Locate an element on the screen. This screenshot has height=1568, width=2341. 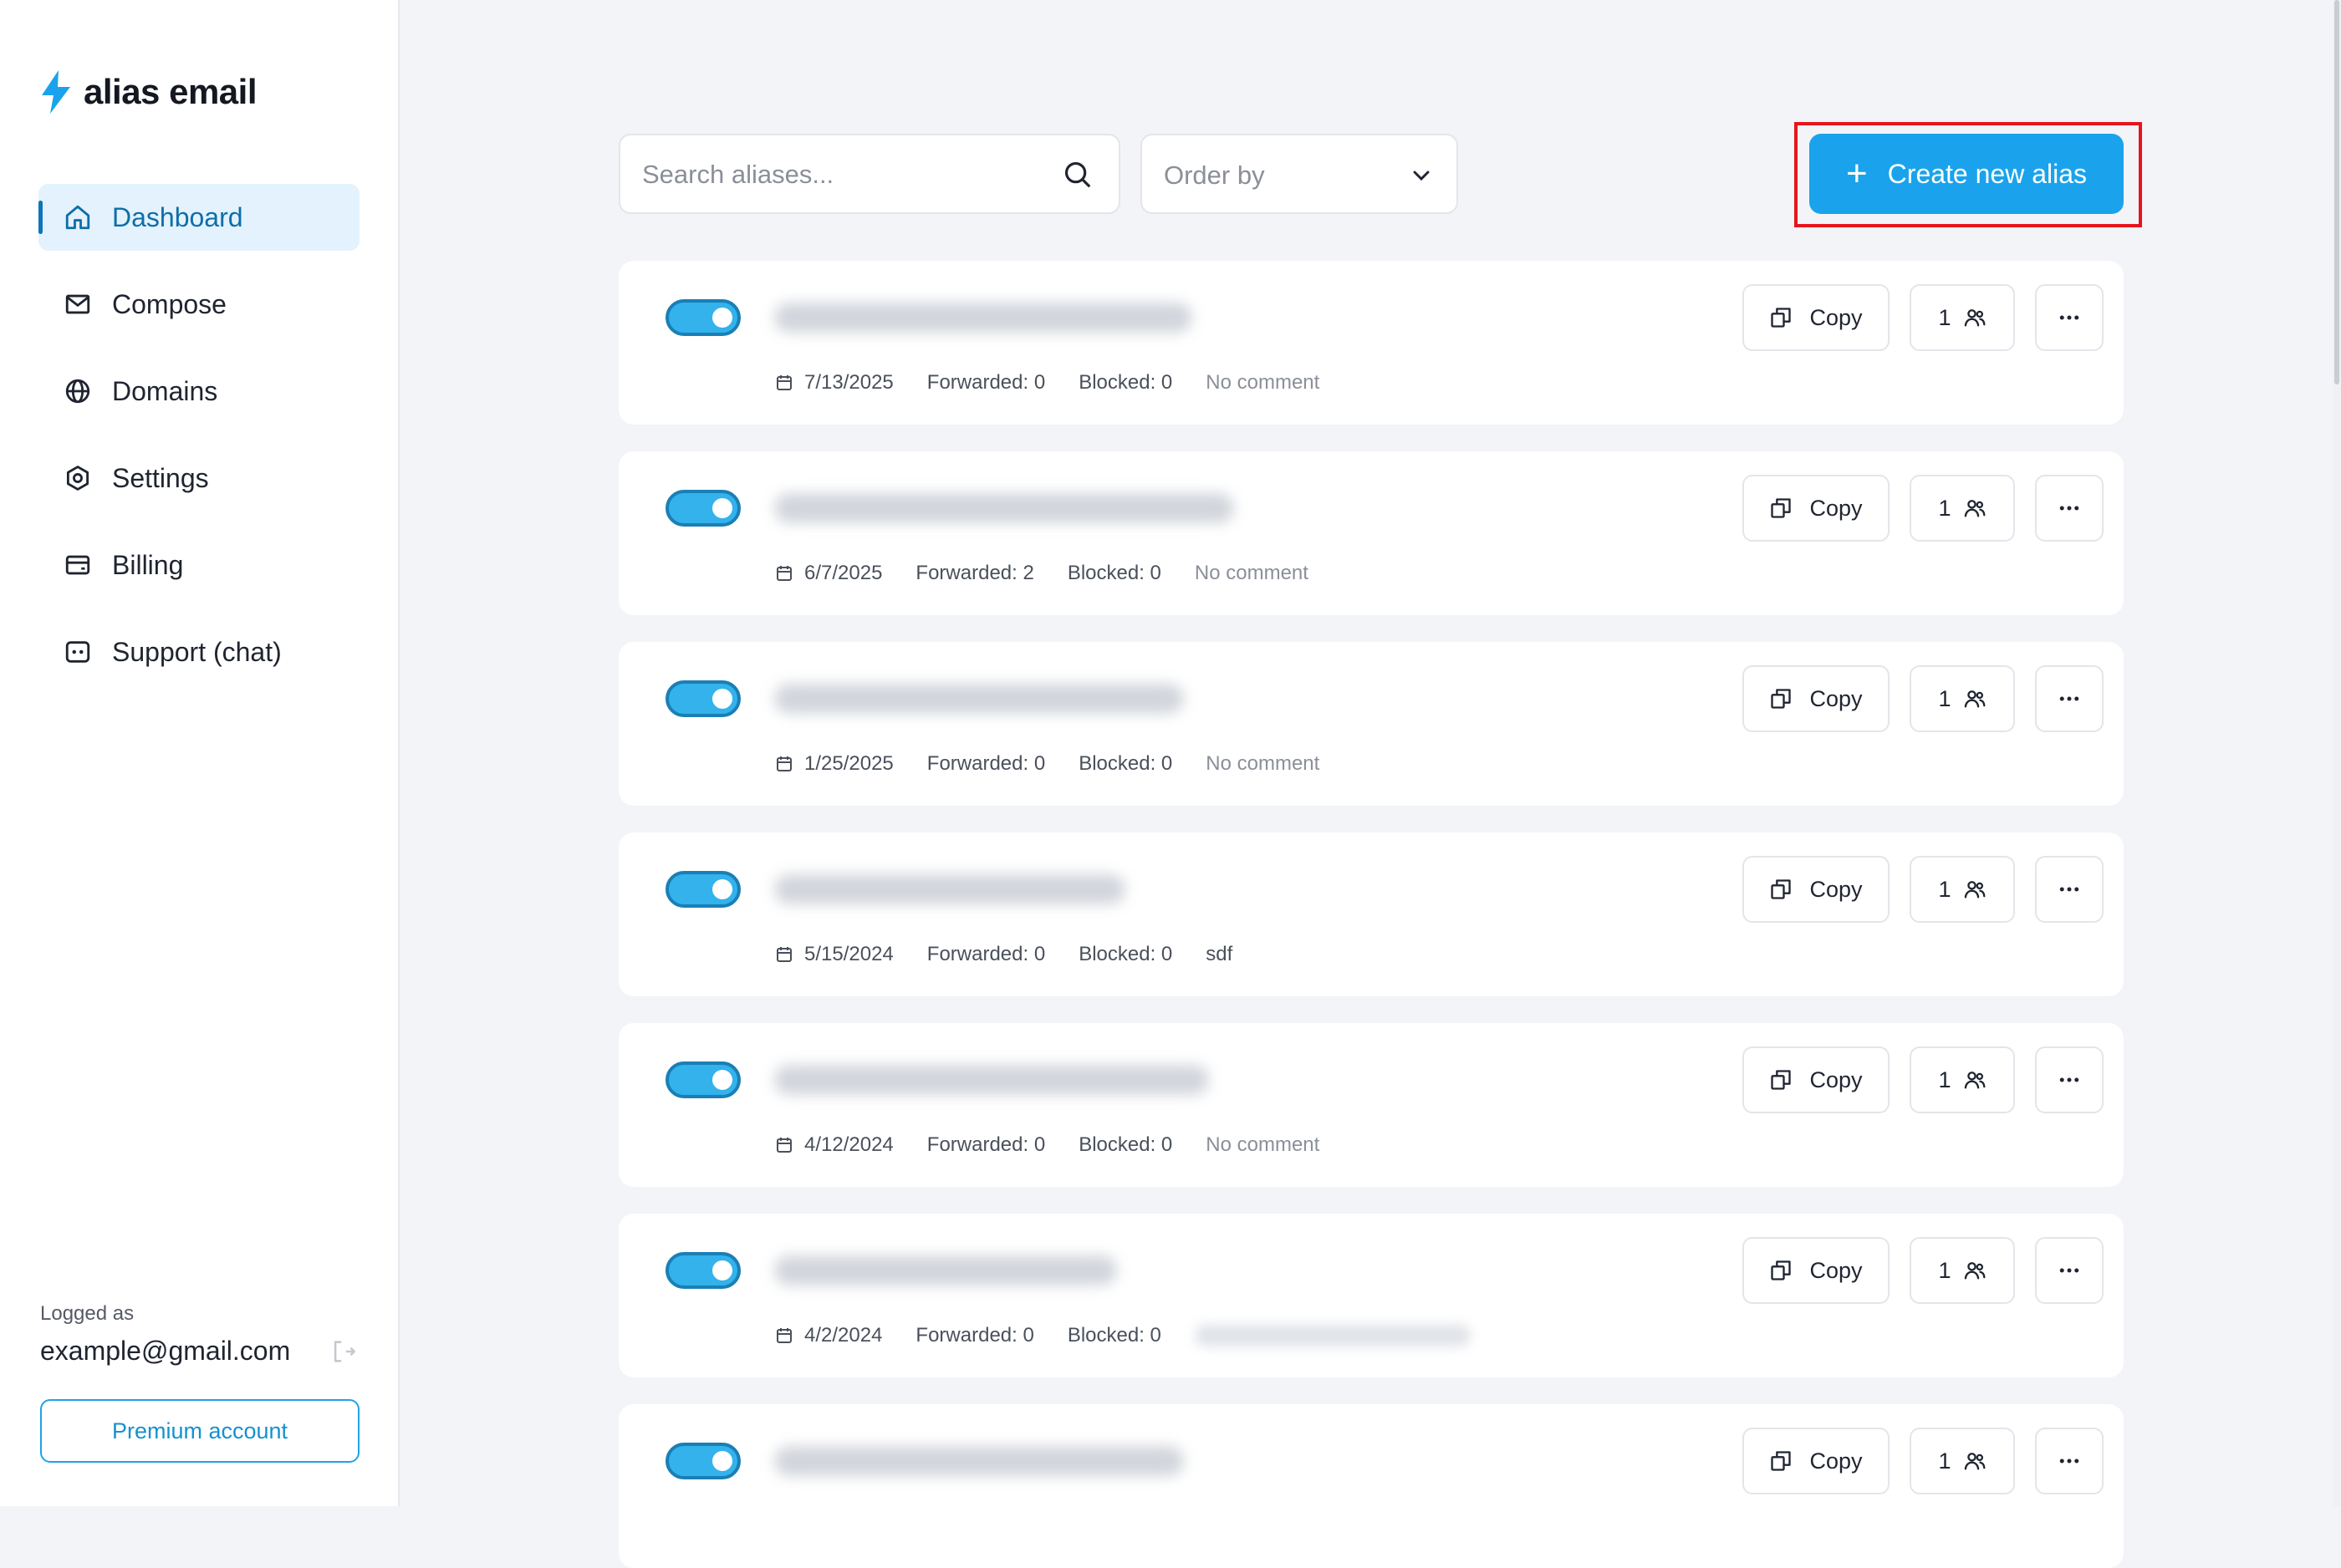
search-input is located at coordinates (842, 174).